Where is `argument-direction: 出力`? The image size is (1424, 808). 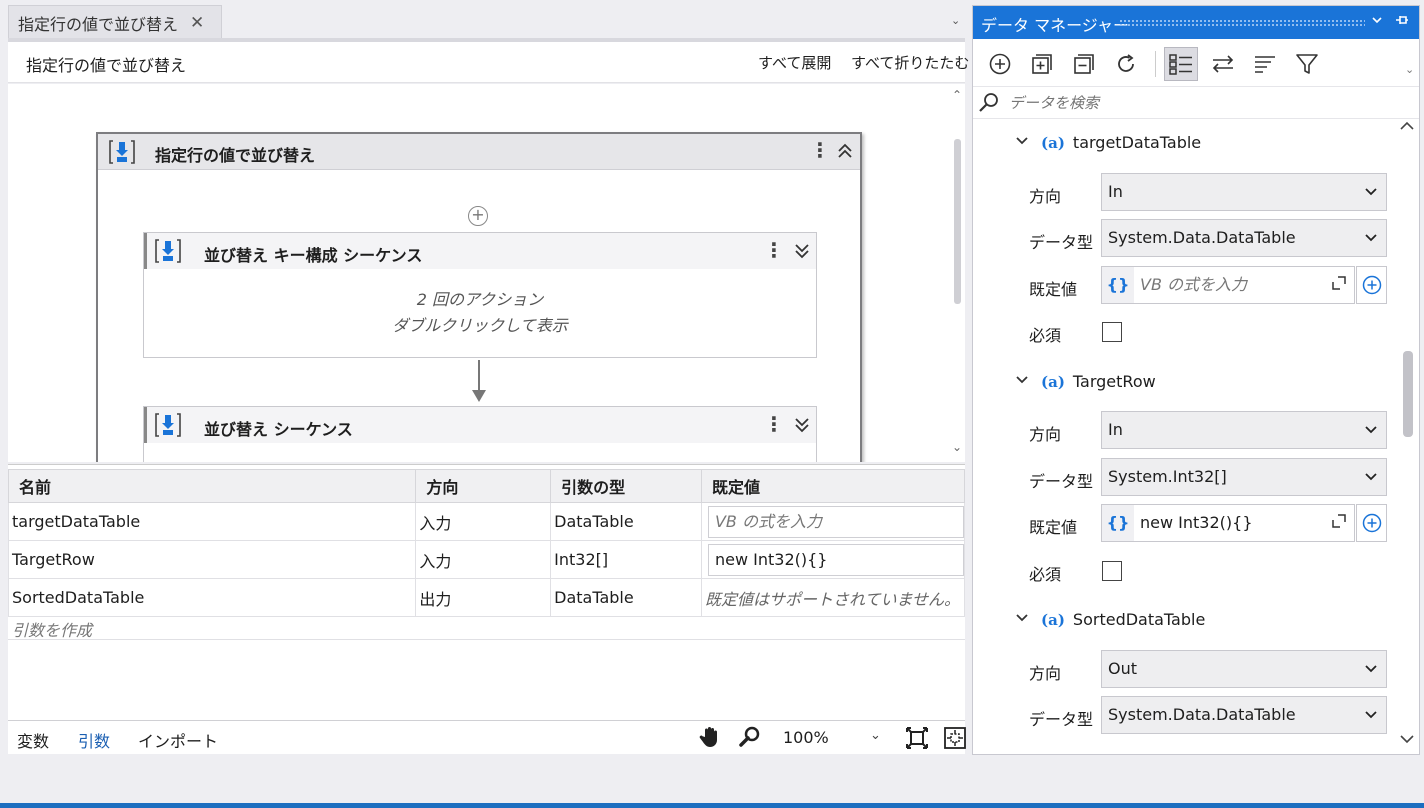
argument-direction: 出力 is located at coordinates (483, 597).